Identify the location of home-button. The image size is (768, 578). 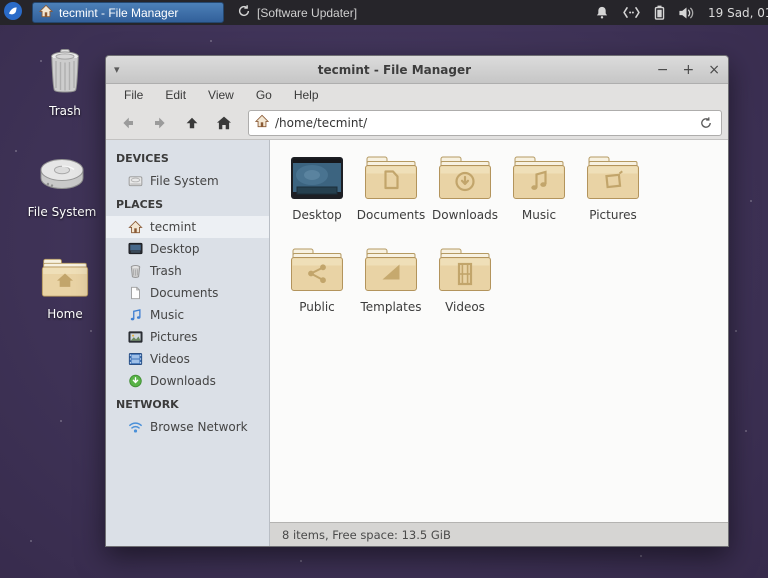
(224, 123).